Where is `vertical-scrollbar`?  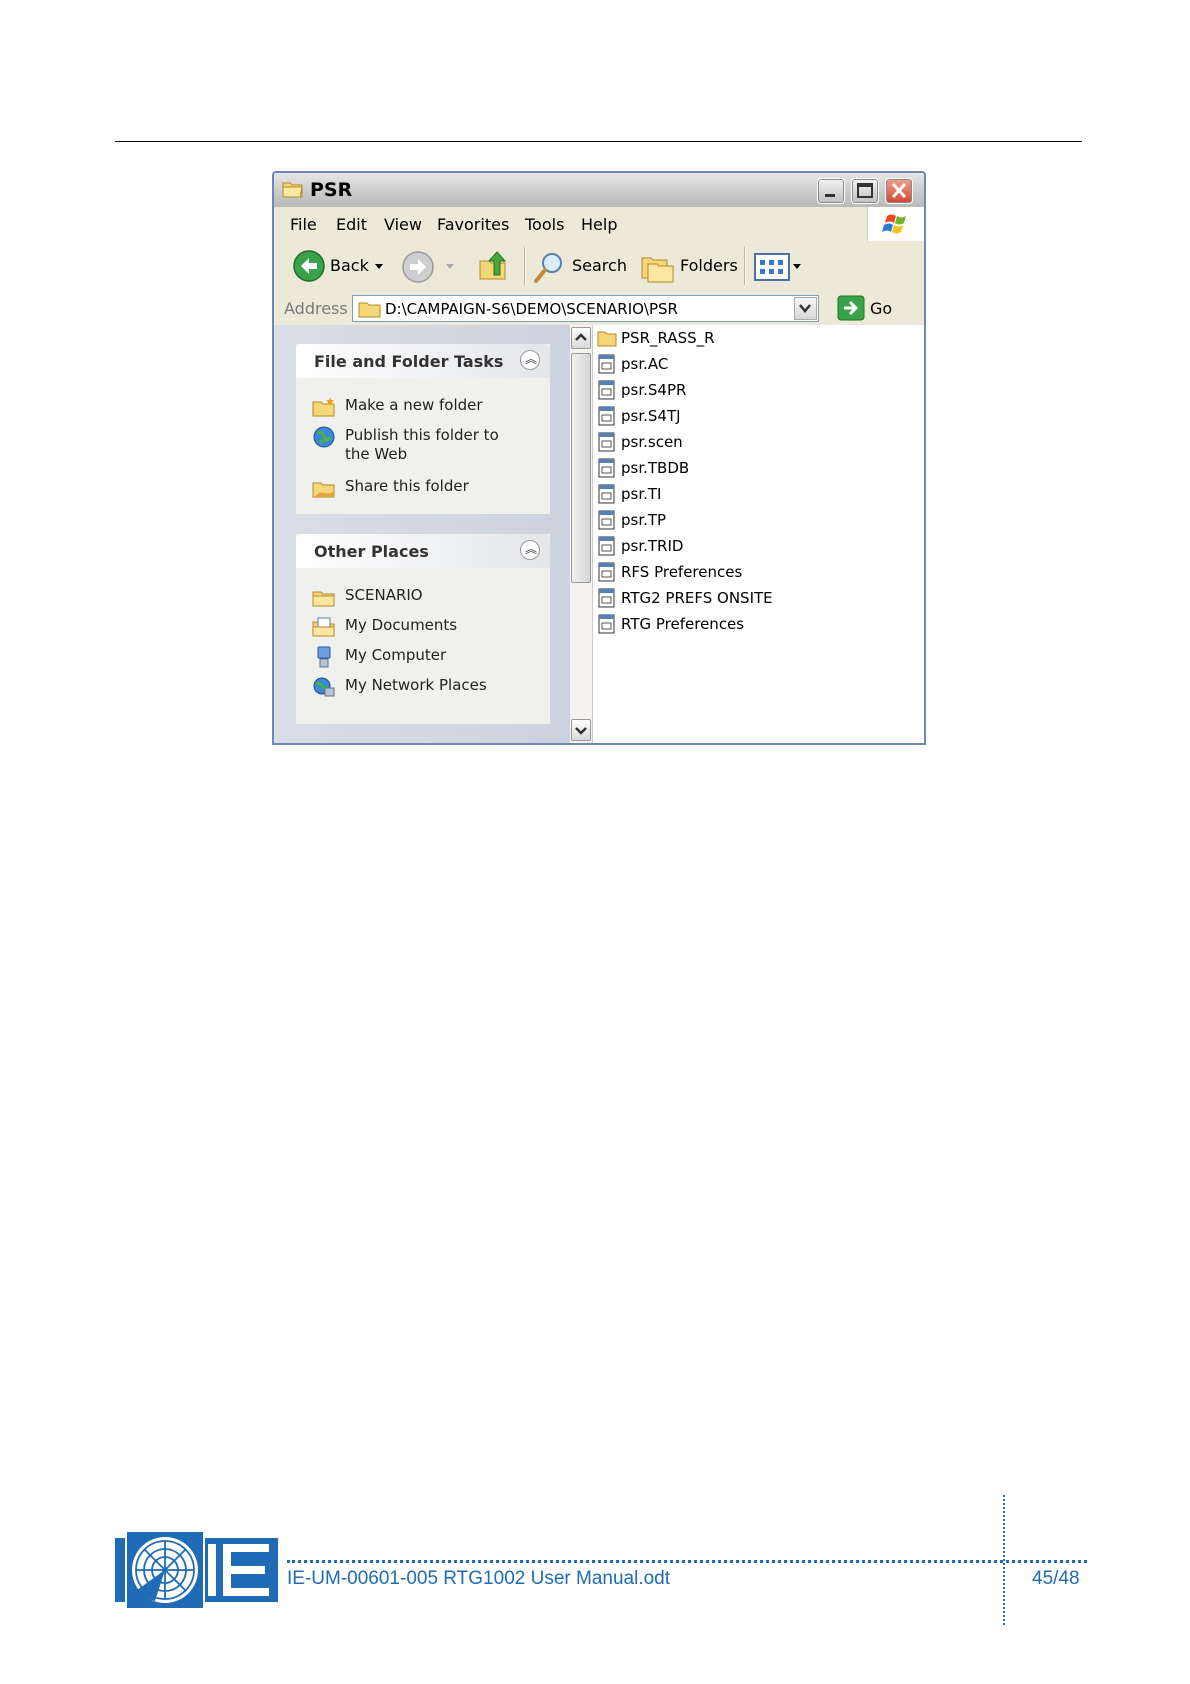
vertical-scrollbar is located at coordinates (581, 534).